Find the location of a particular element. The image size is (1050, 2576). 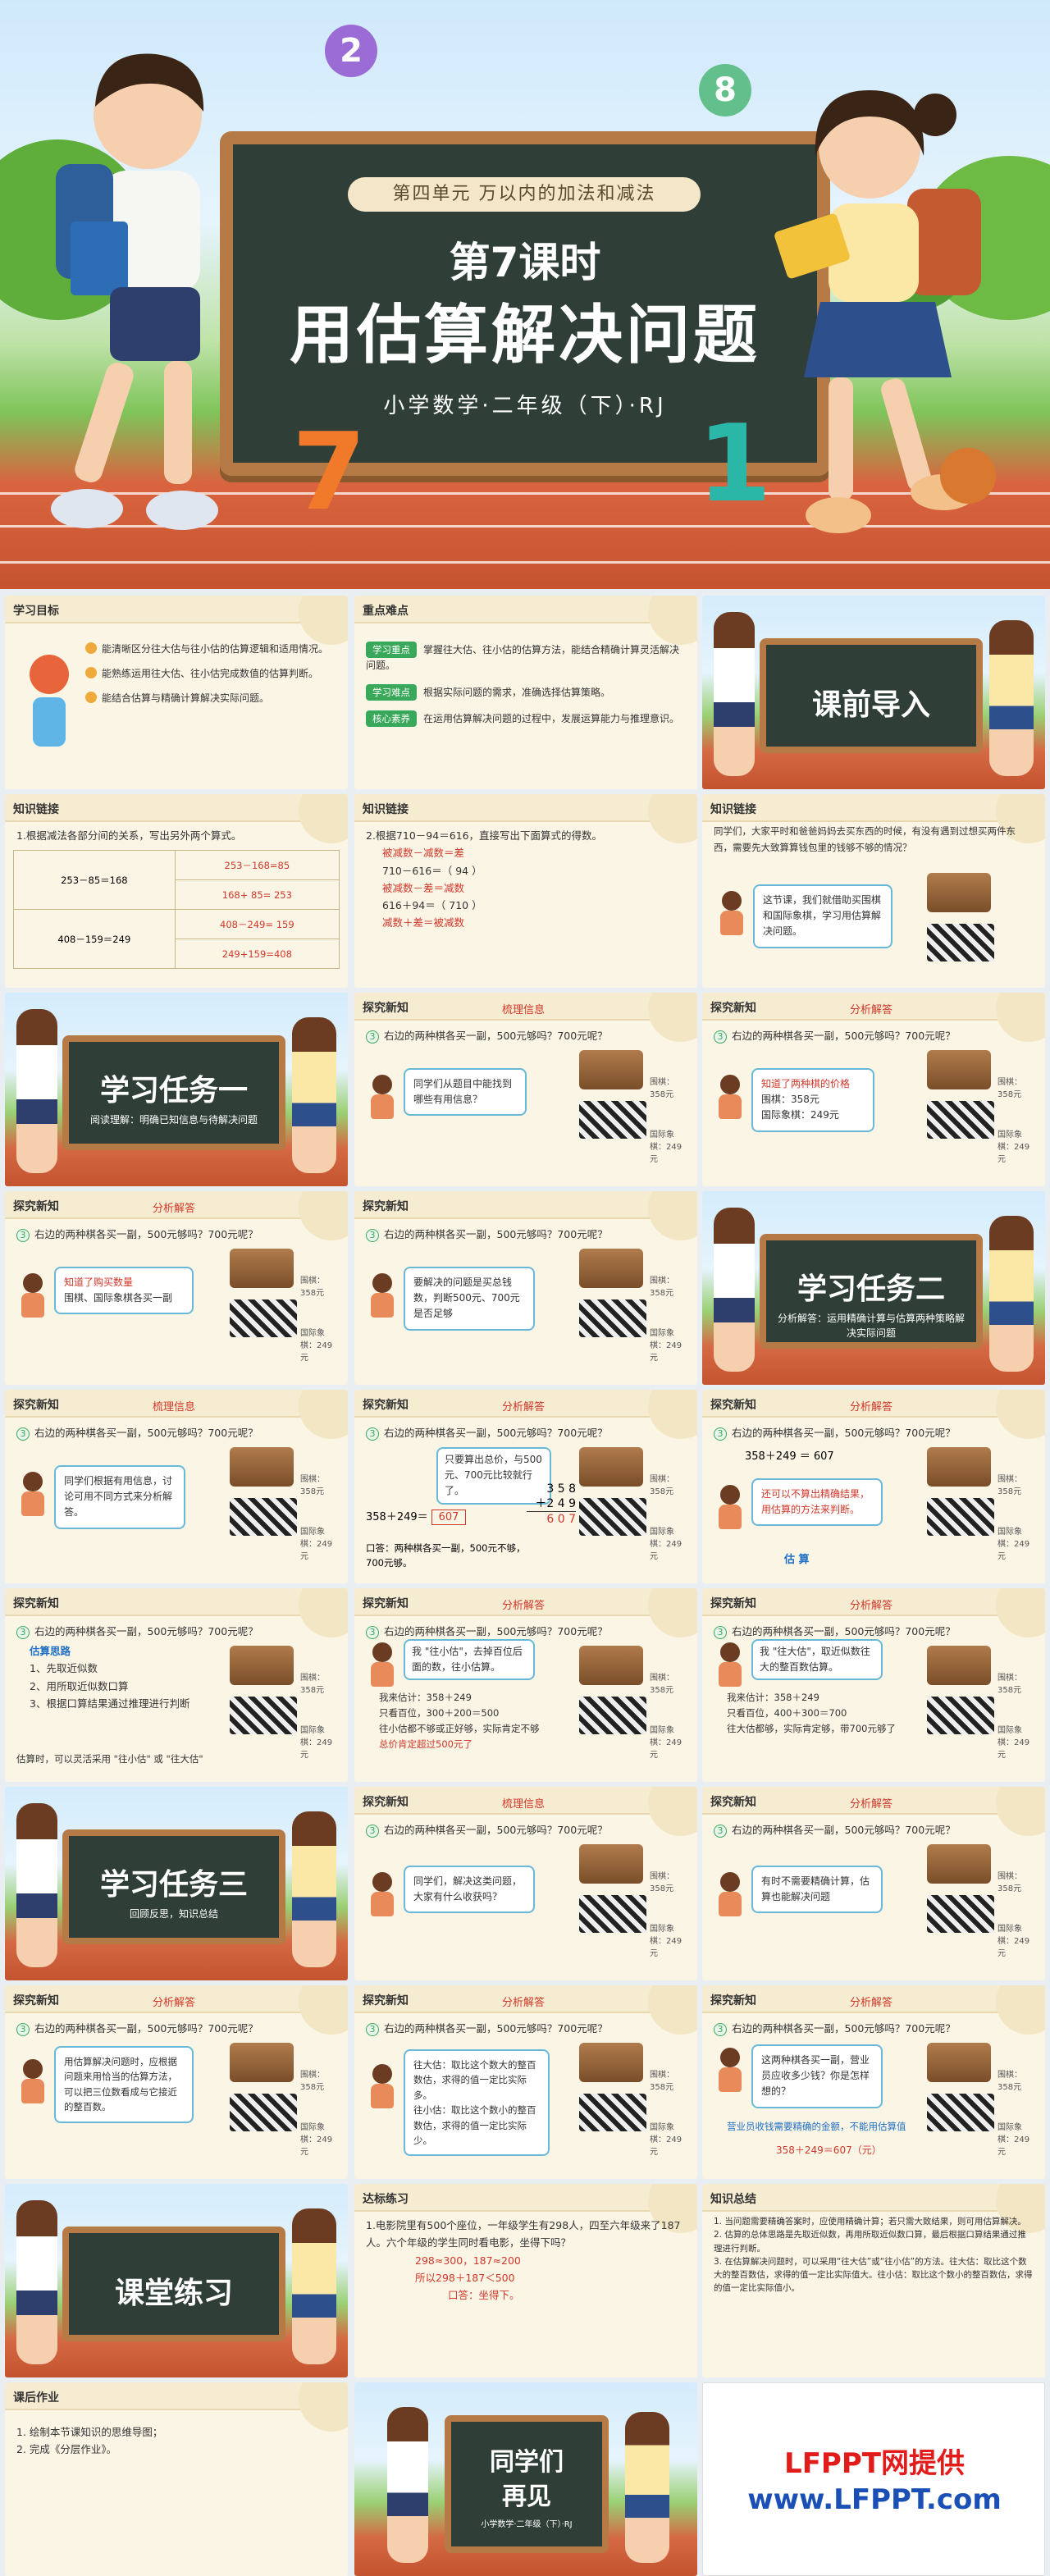

table-cell: 408－159＝249 is located at coordinates (95, 939).